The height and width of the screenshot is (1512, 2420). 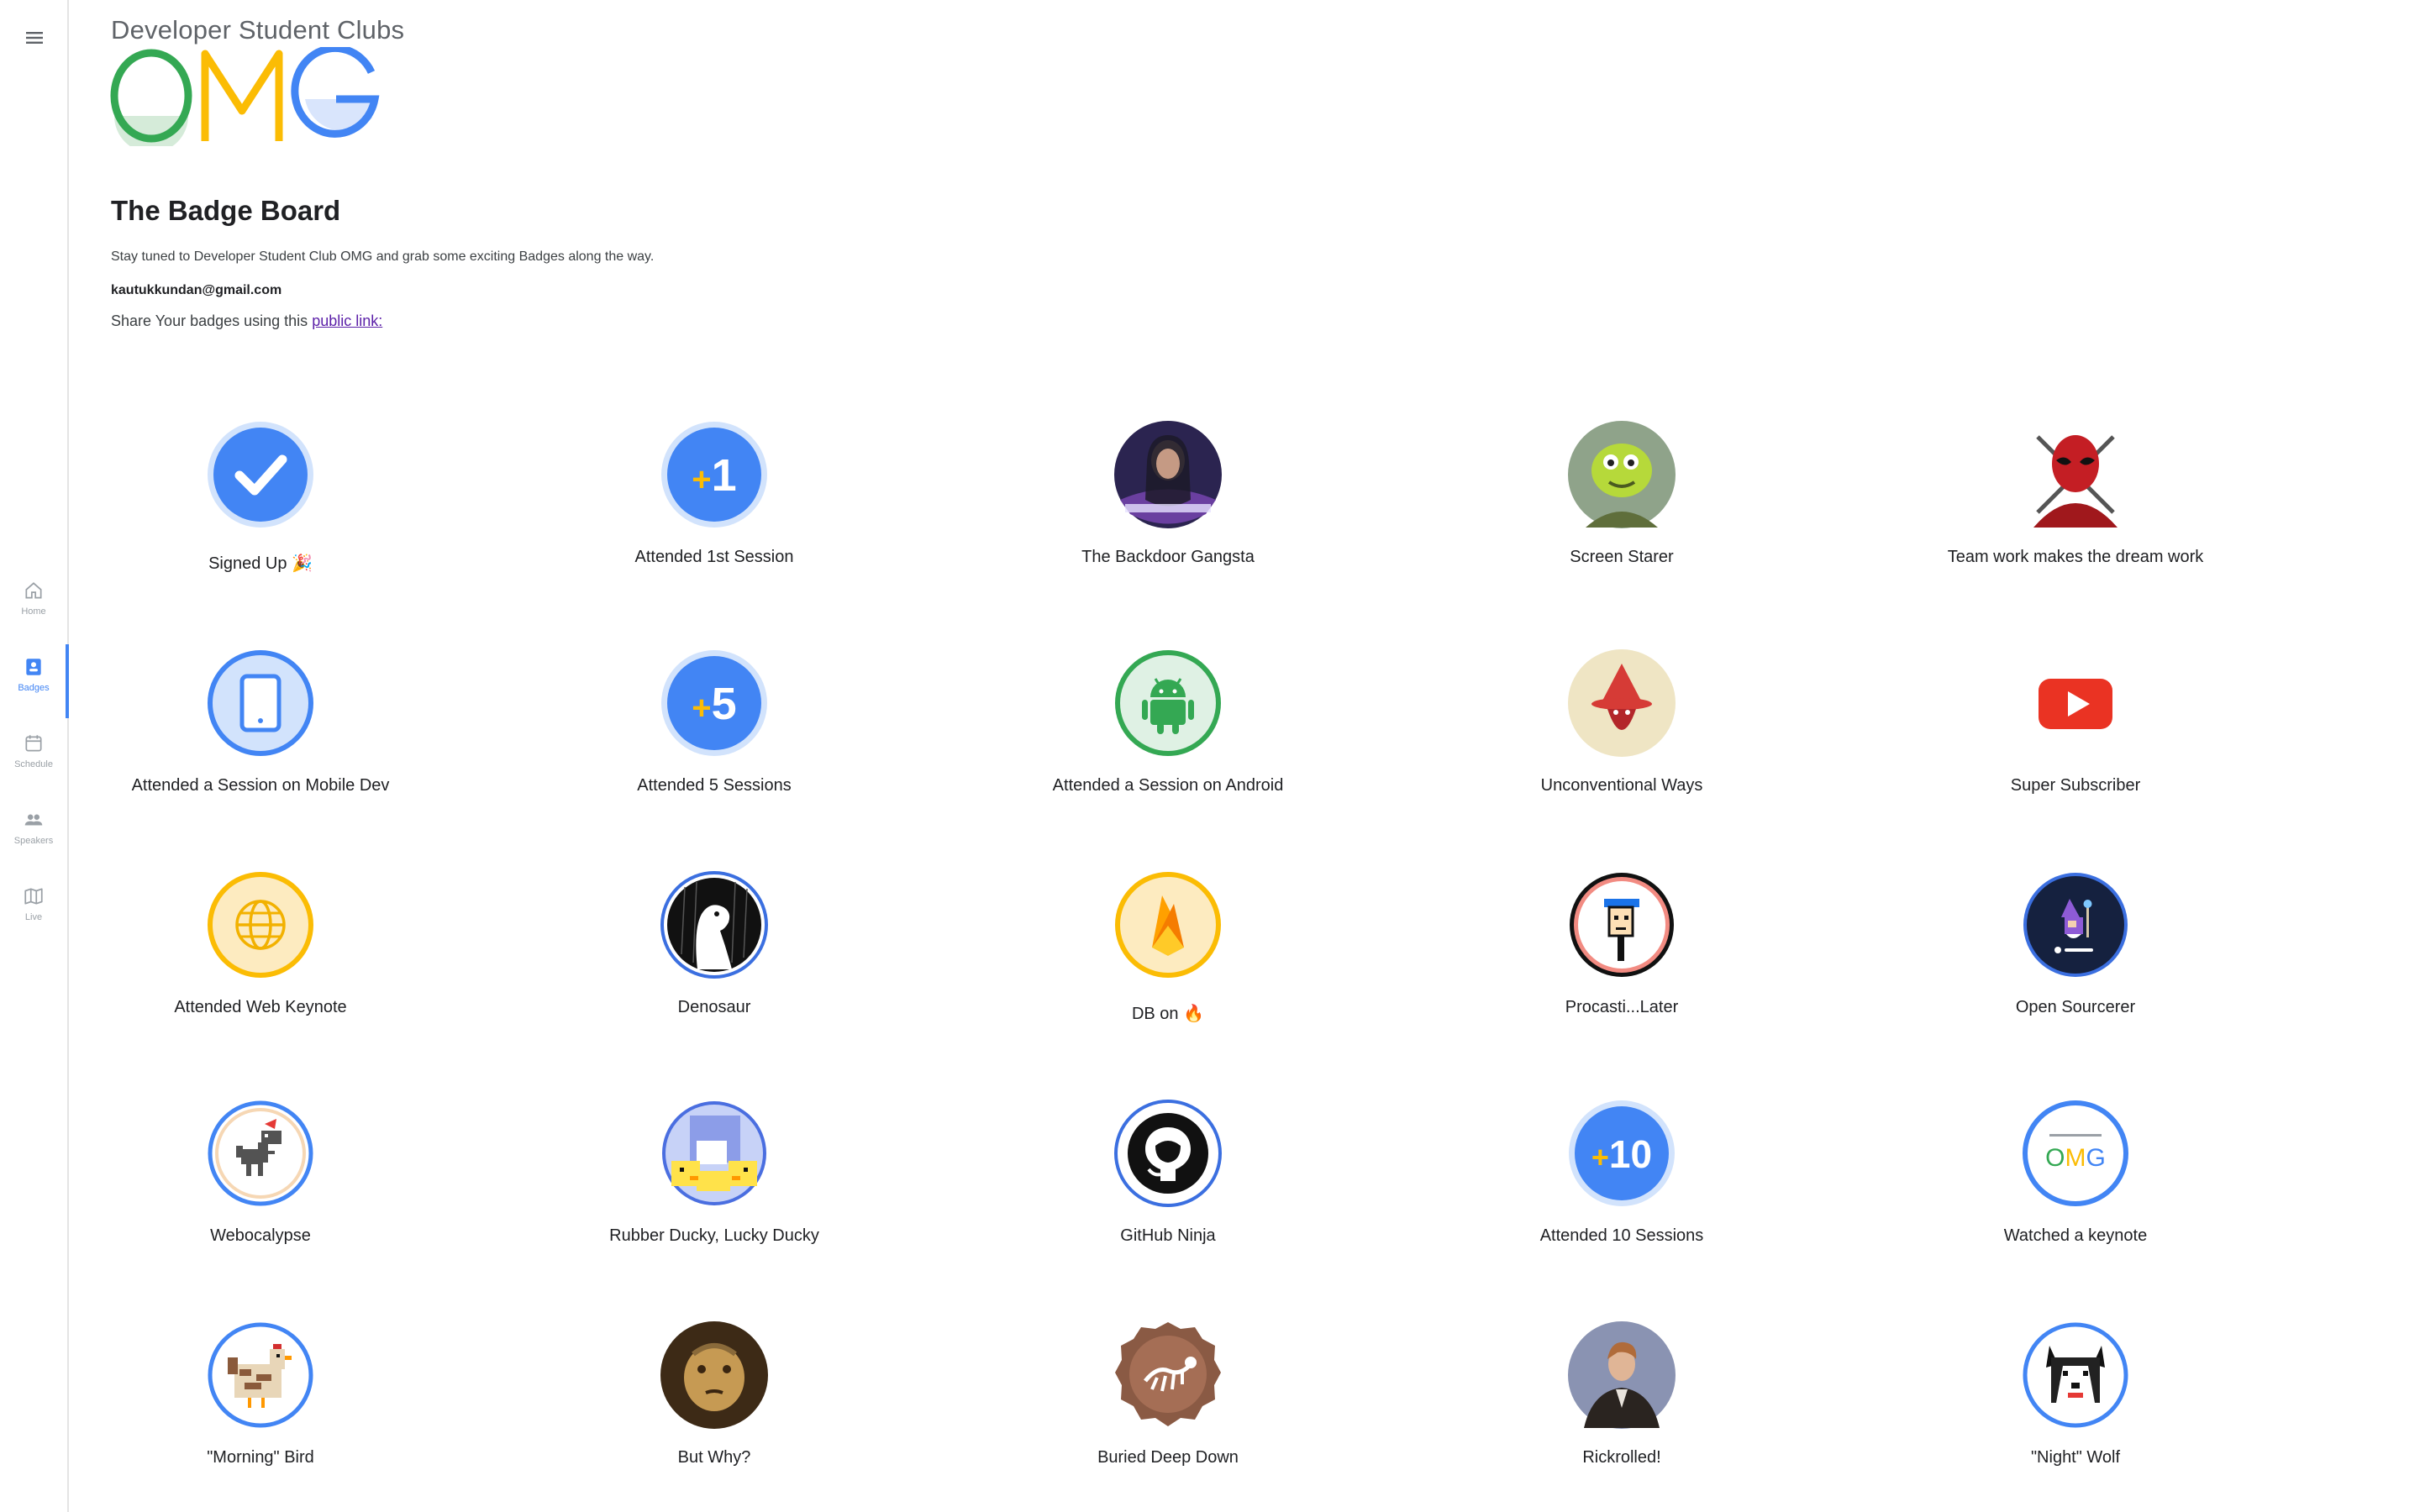 I want to click on badge-screen-starer: Screen Starer, so click(x=1622, y=493).